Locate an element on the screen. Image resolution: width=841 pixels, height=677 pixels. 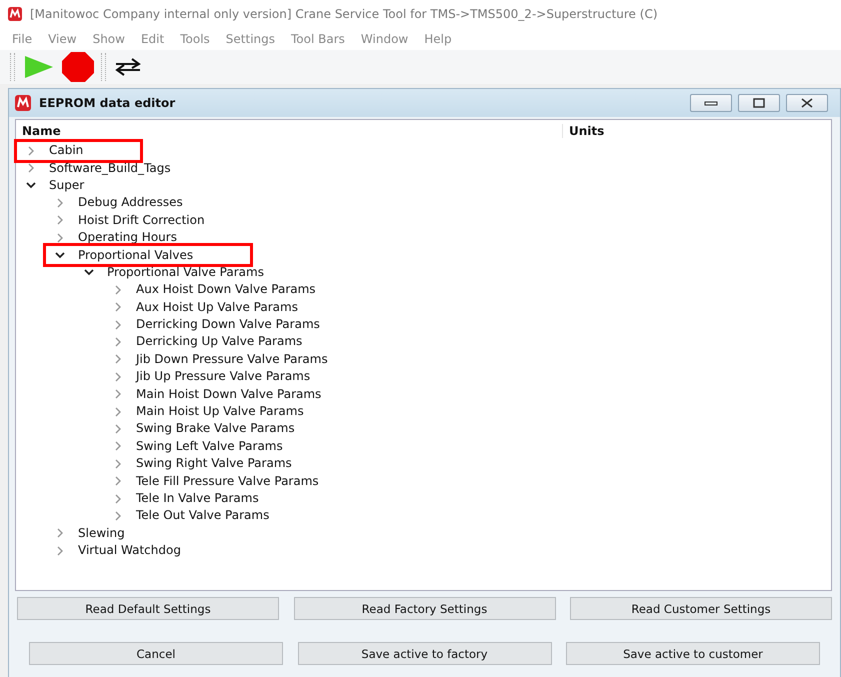
close-icon is located at coordinates (807, 103).